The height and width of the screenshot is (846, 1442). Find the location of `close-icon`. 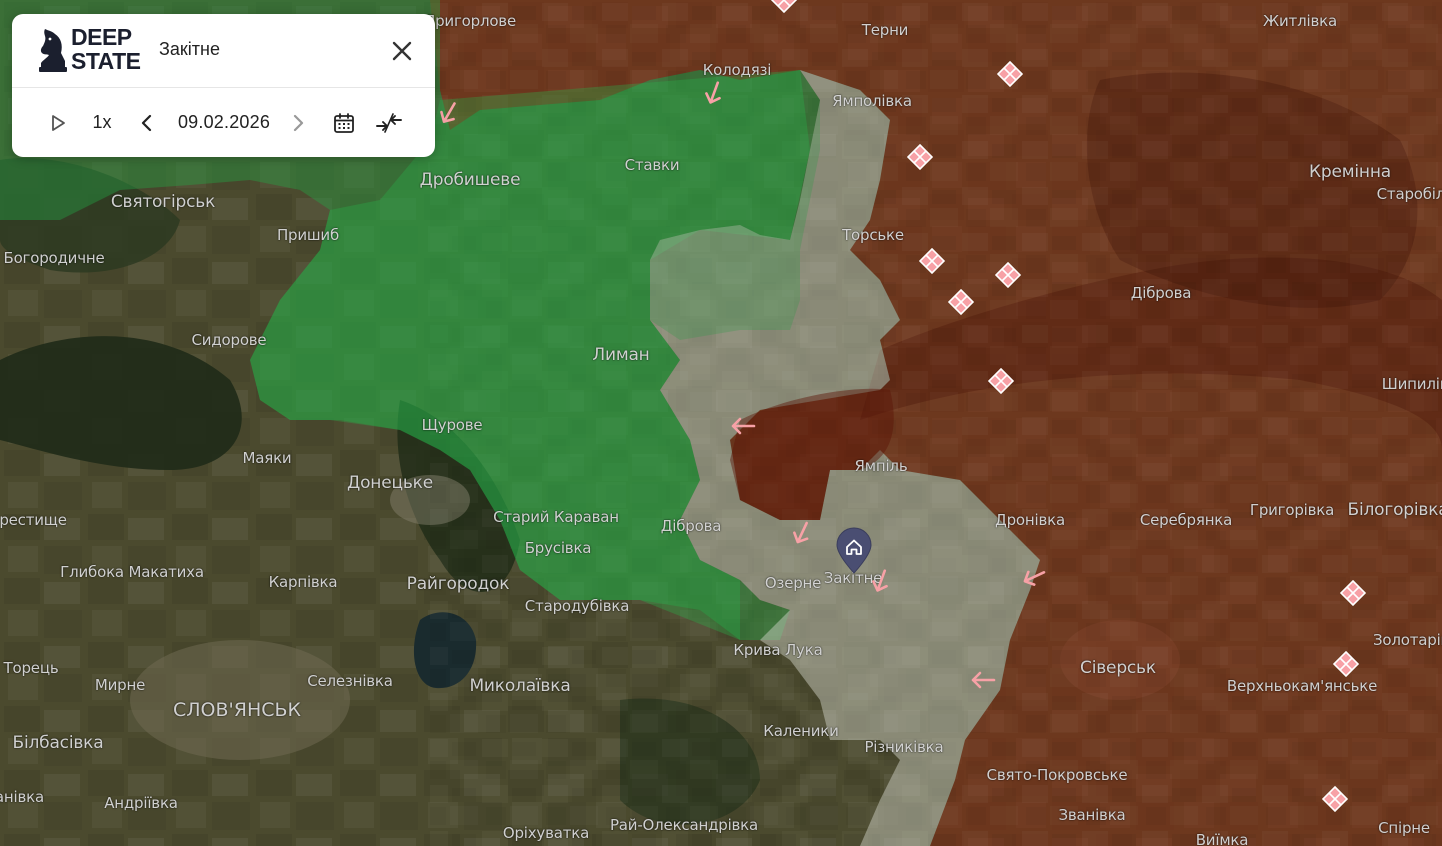

close-icon is located at coordinates (402, 51).